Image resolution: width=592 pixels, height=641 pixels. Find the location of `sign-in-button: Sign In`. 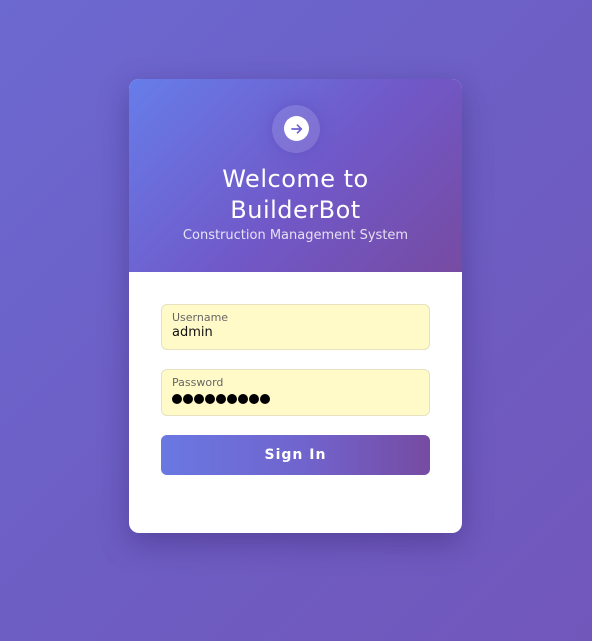

sign-in-button: Sign In is located at coordinates (295, 455).